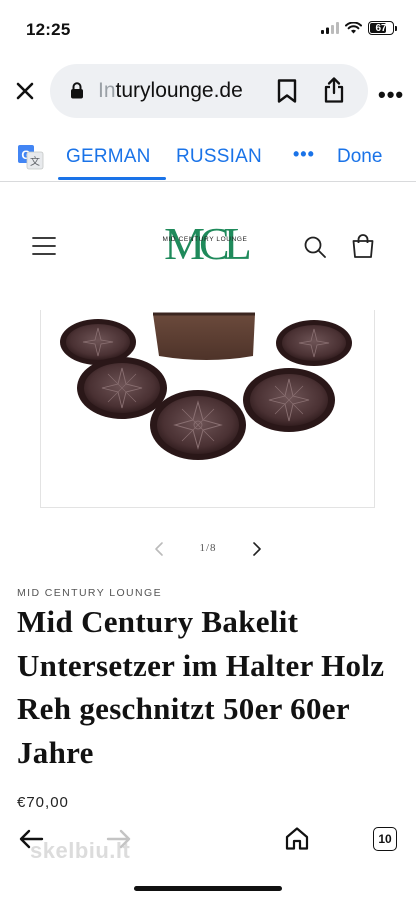 This screenshot has width=416, height=900. I want to click on product-price: €70,00, so click(43, 802).